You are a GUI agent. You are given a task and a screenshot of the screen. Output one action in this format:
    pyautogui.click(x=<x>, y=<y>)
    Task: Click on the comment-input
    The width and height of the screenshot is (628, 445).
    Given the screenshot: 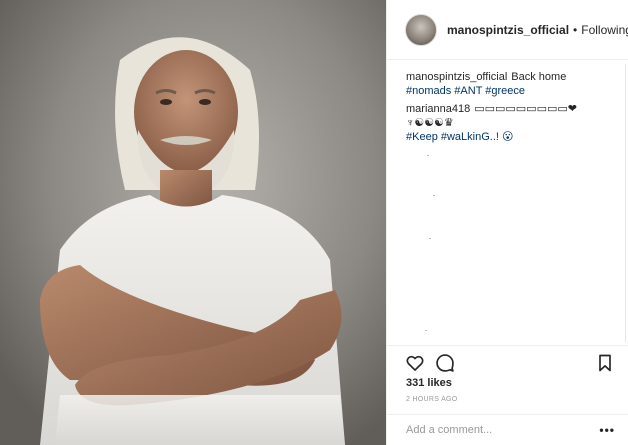 What is the action you would take?
    pyautogui.click(x=503, y=430)
    